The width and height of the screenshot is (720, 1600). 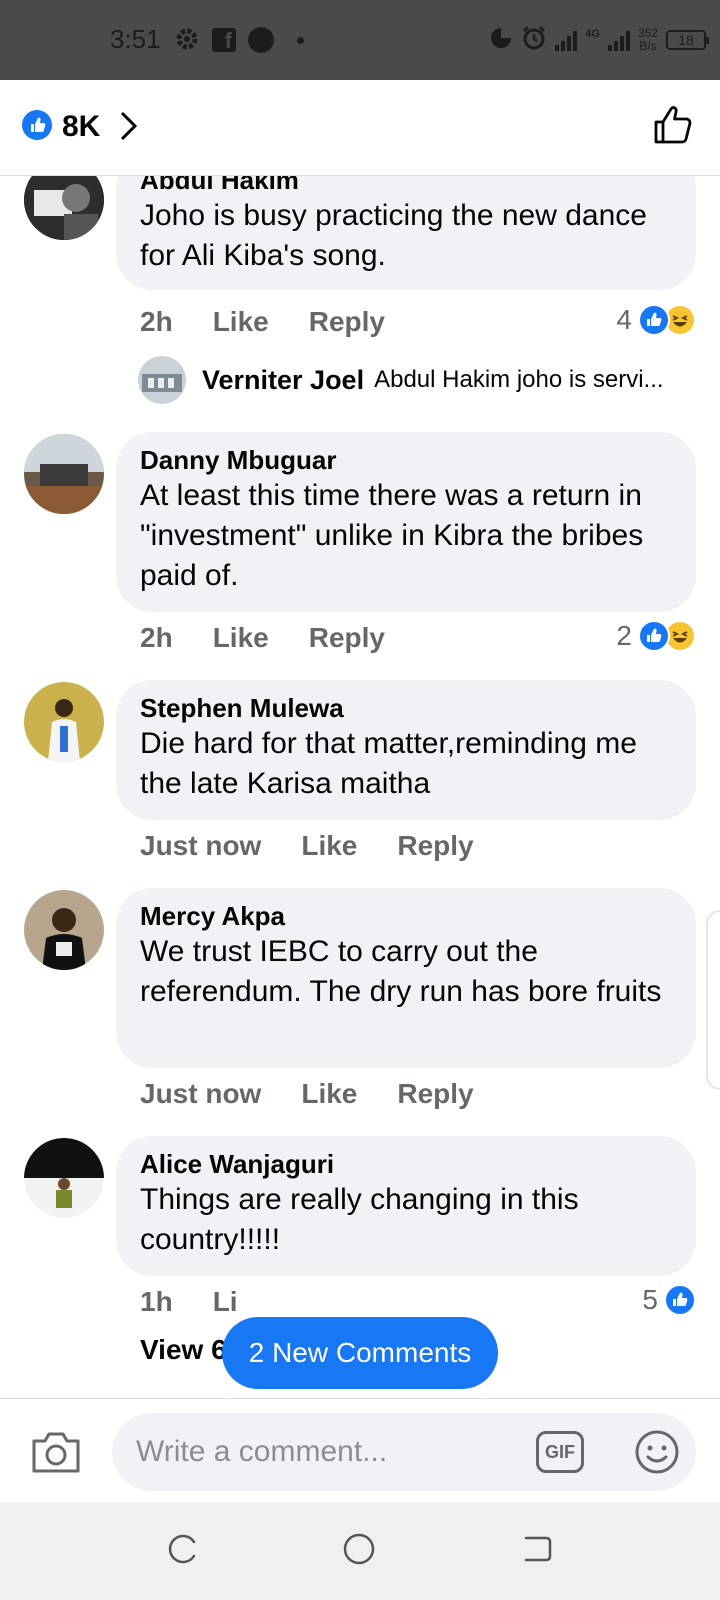 I want to click on network-type: 4G, so click(x=592, y=34).